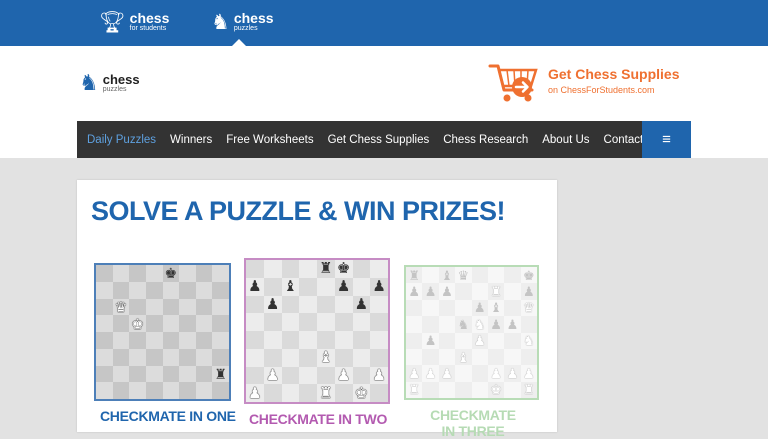 The width and height of the screenshot is (768, 439). I want to click on board-square-c7: ♝, so click(290, 286).